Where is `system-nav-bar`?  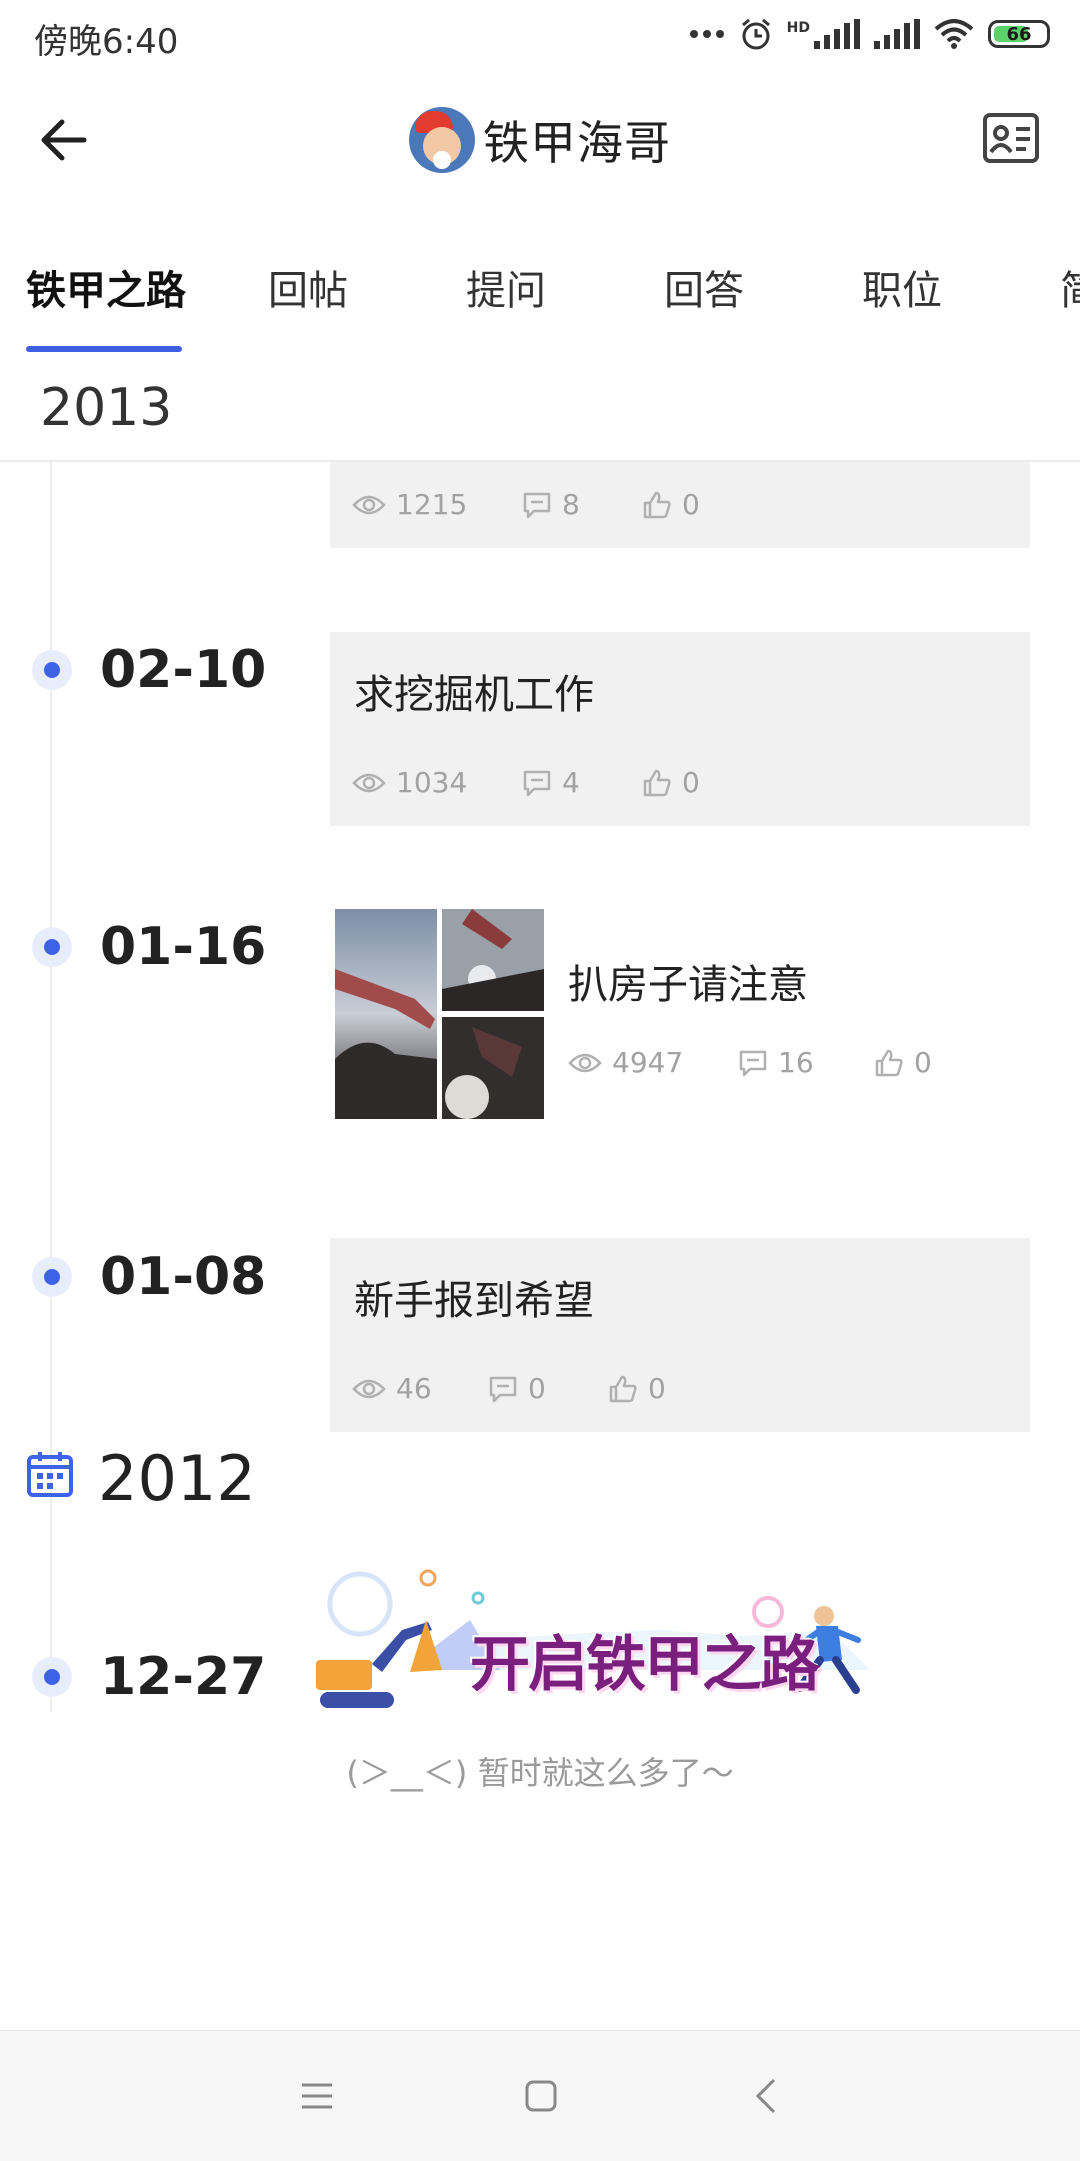
system-nav-bar is located at coordinates (540, 2095).